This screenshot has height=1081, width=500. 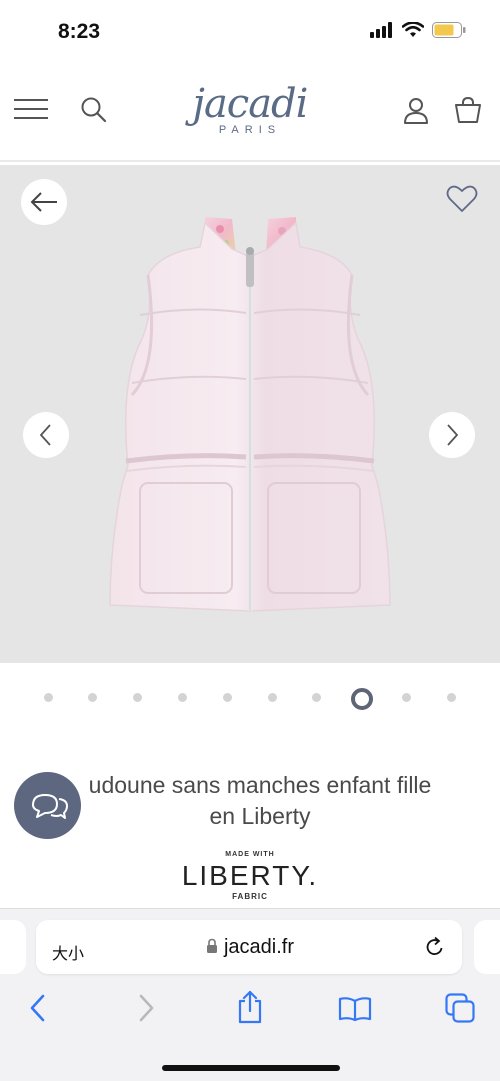 I want to click on back-button, so click(x=44, y=202).